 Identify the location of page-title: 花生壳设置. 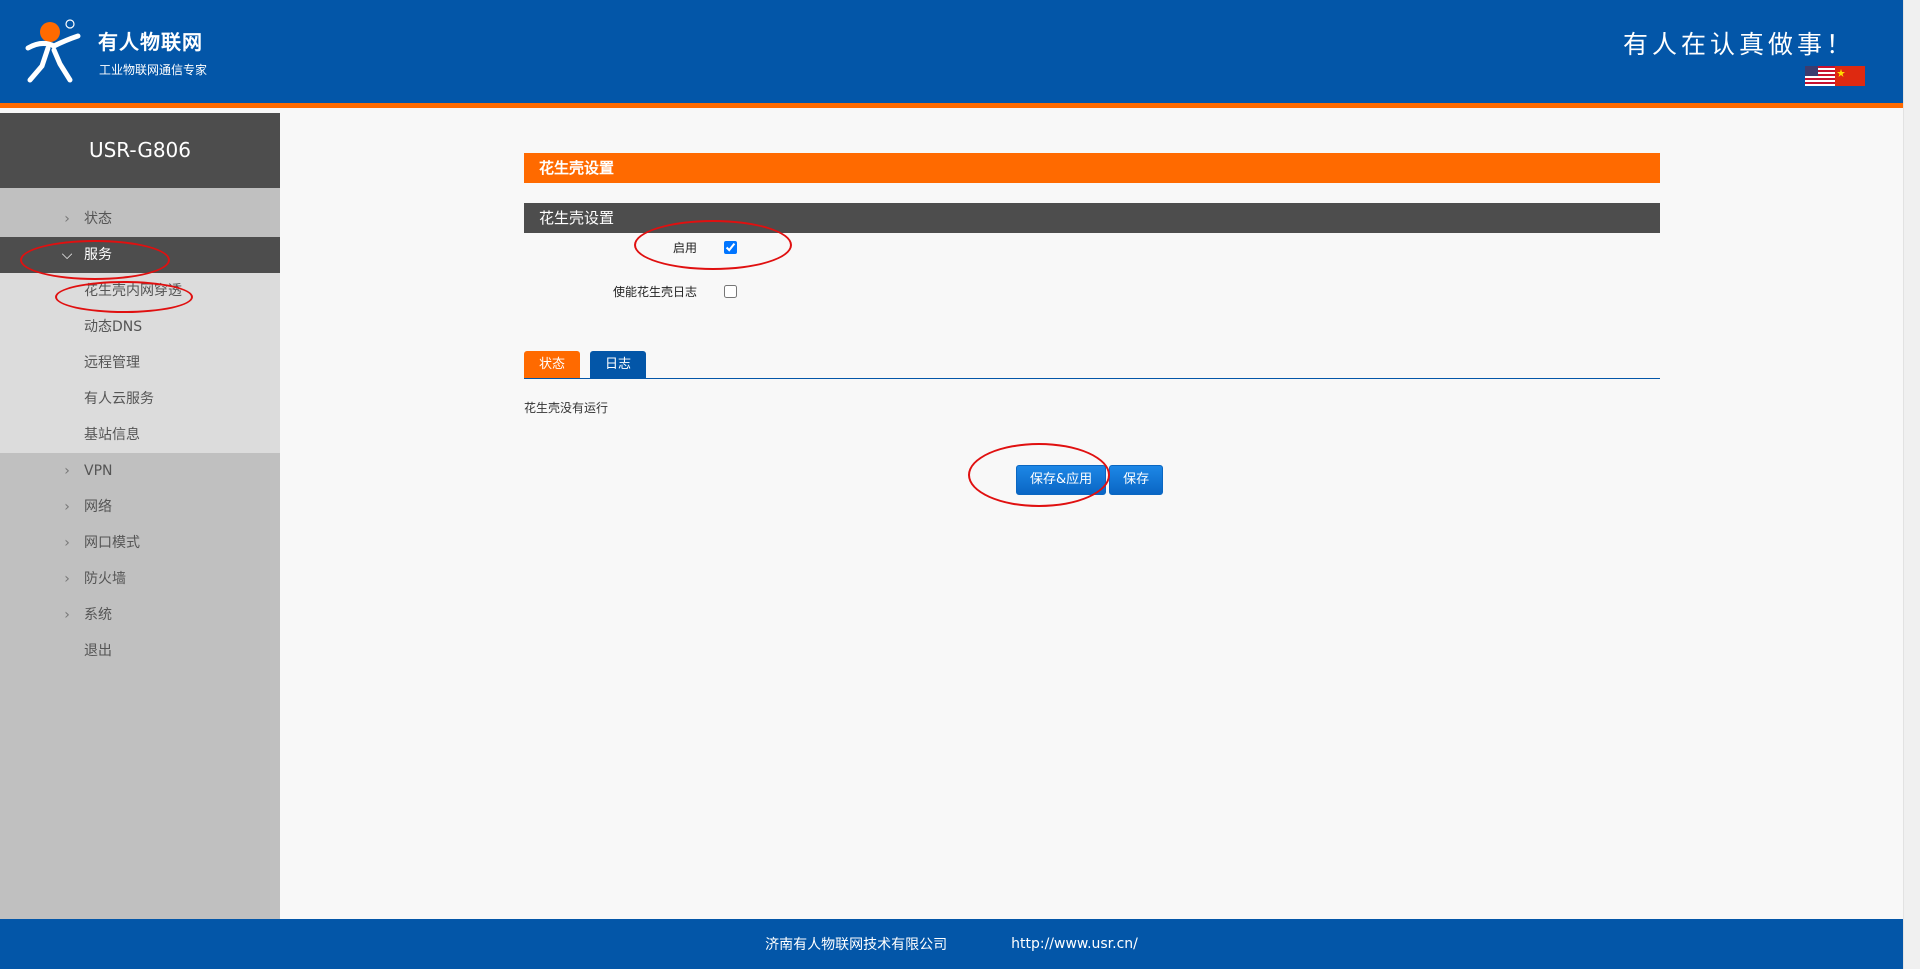
(1092, 168).